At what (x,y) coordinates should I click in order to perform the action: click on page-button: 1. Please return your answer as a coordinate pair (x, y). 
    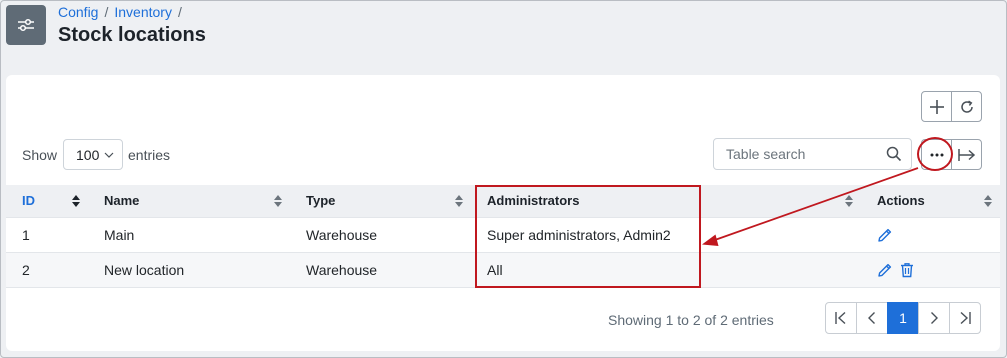
    Looking at the image, I should click on (903, 318).